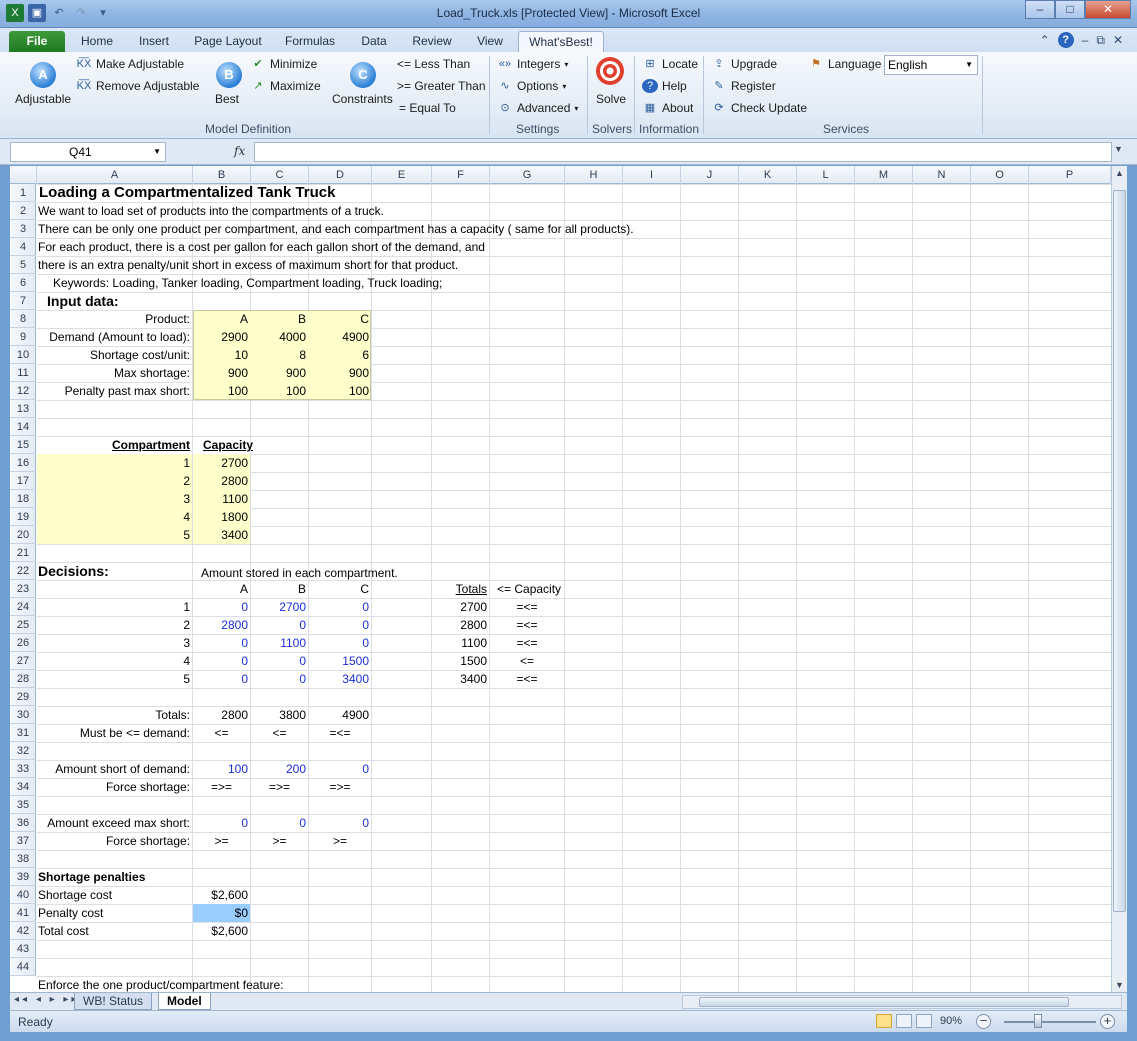  I want to click on best-icon: B, so click(229, 75).